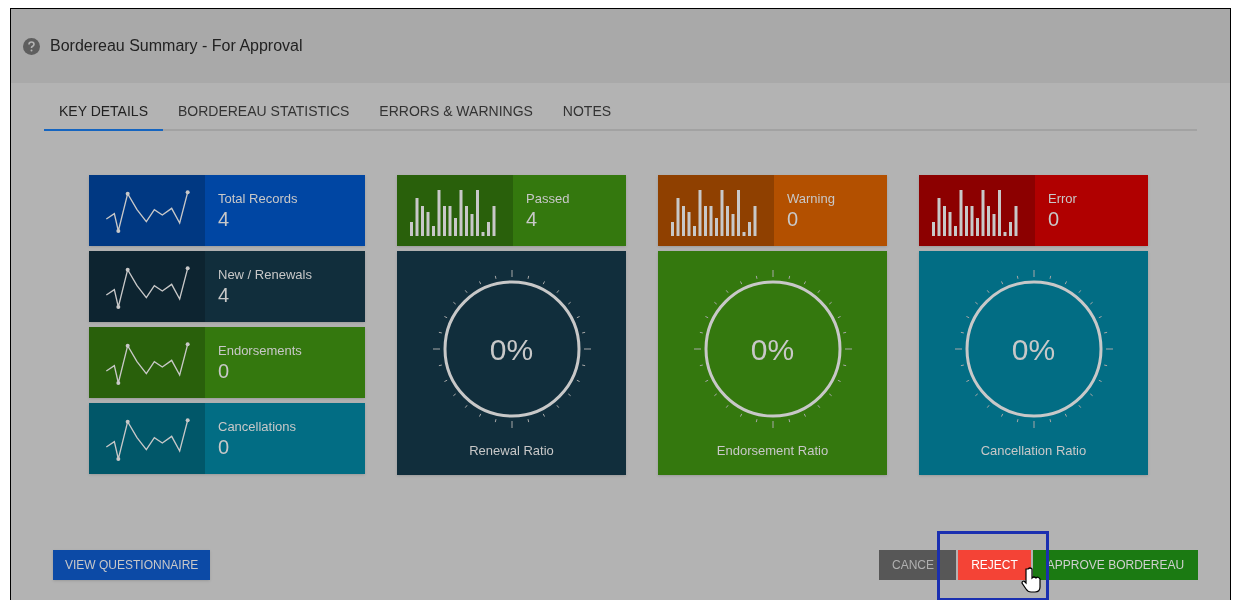  Describe the element at coordinates (263, 112) in the screenshot. I see `tab: BORDEREAU STATISTICS` at that location.